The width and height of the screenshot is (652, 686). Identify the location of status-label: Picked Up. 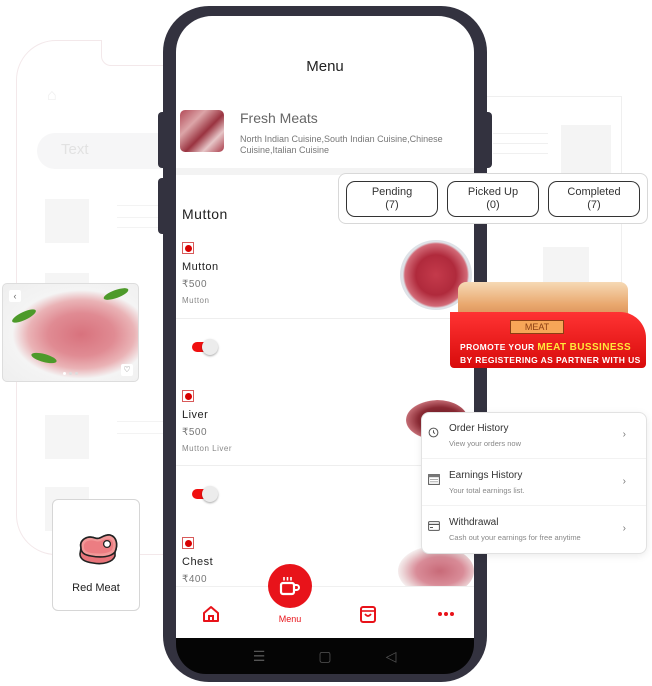
(493, 191).